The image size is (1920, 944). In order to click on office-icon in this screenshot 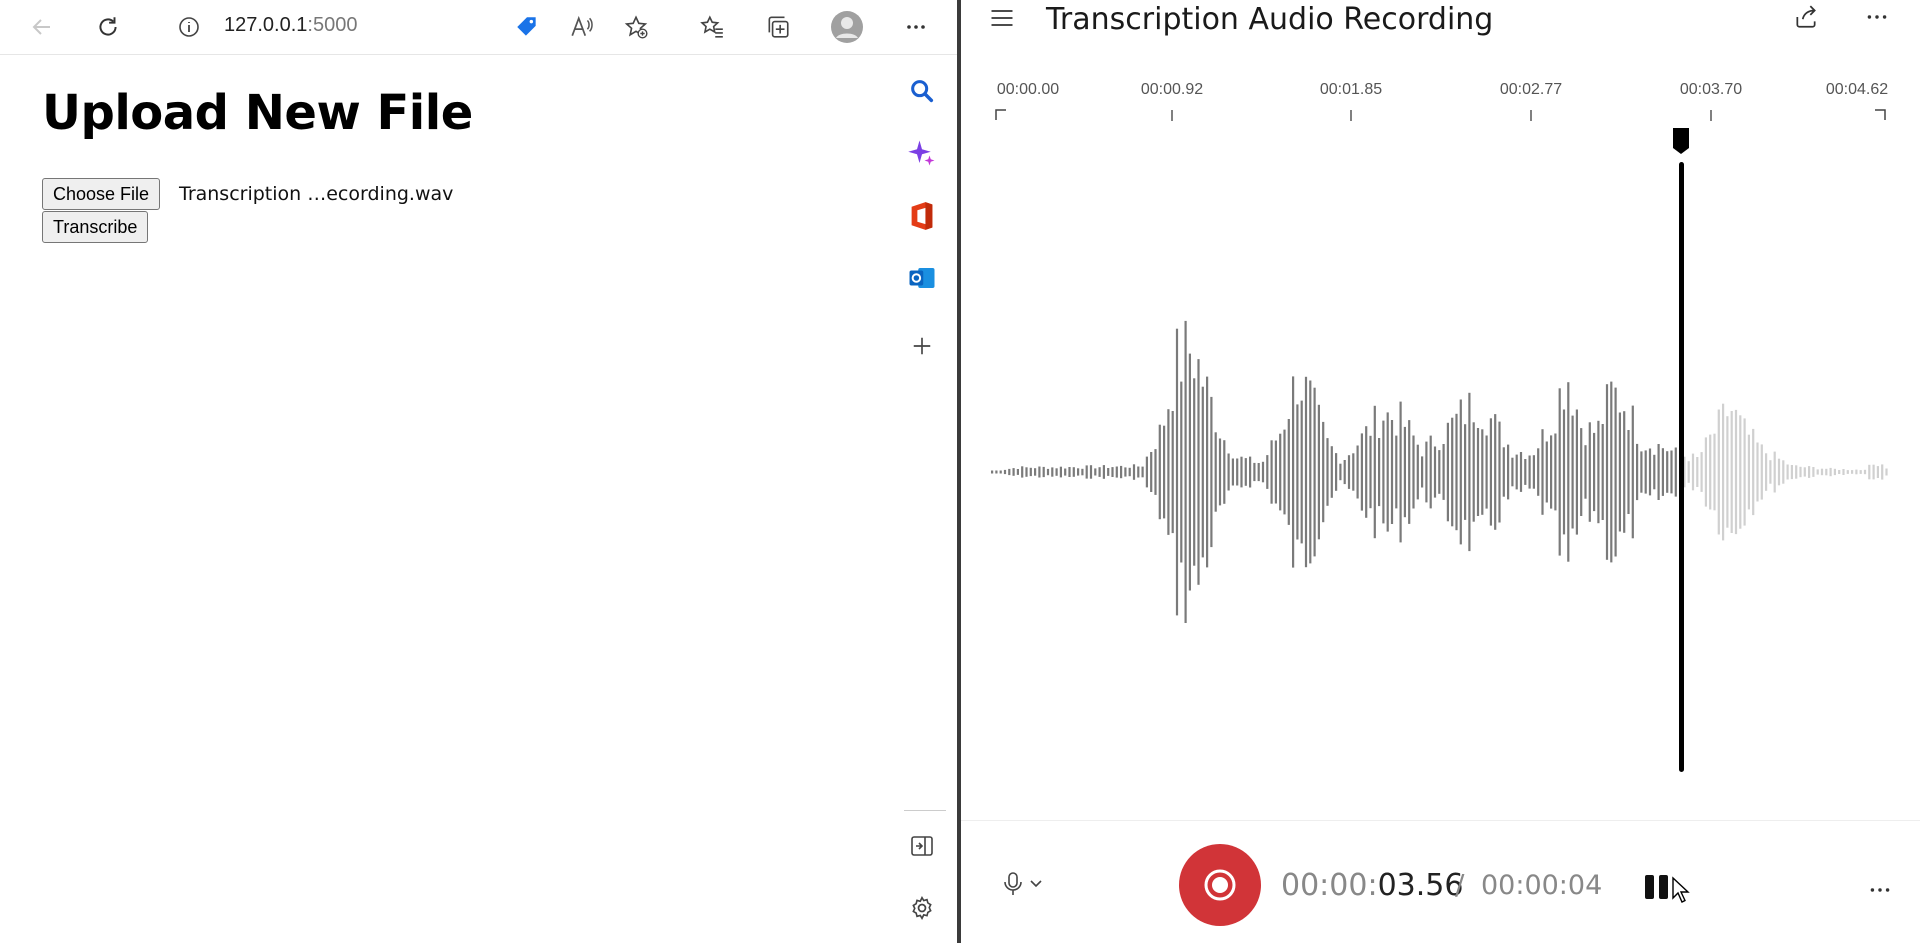, I will do `click(922, 216)`.